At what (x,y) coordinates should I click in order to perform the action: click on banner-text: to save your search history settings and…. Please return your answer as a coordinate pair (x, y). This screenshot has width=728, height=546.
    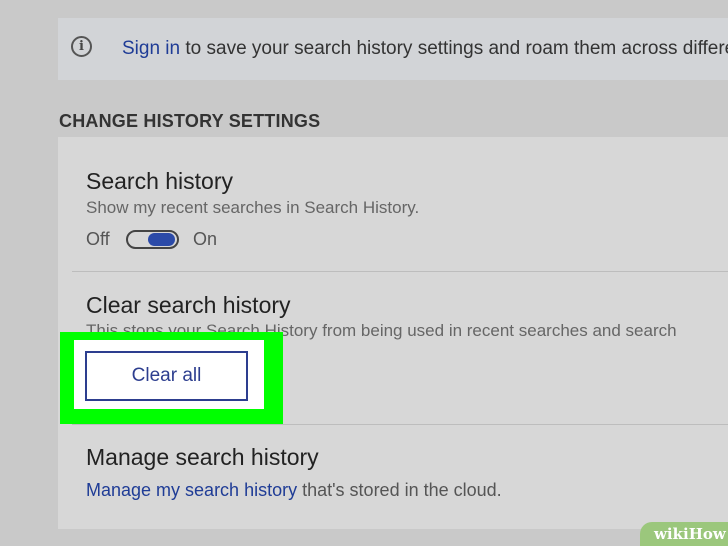
    Looking at the image, I should click on (454, 48).